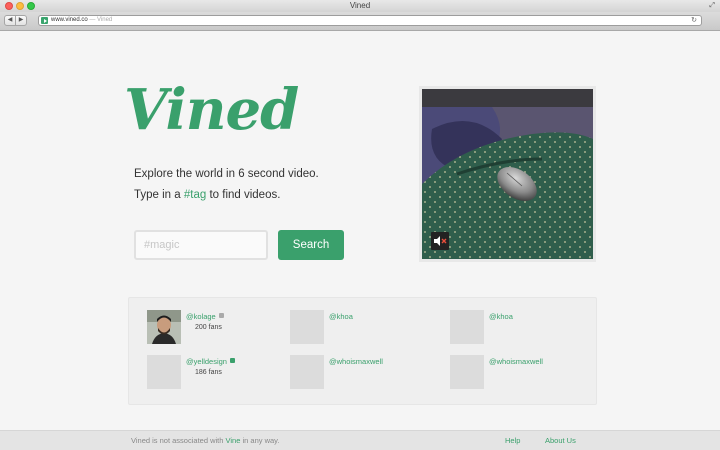  Describe the element at coordinates (211, 110) in the screenshot. I see `vined-logo: Vined` at that location.